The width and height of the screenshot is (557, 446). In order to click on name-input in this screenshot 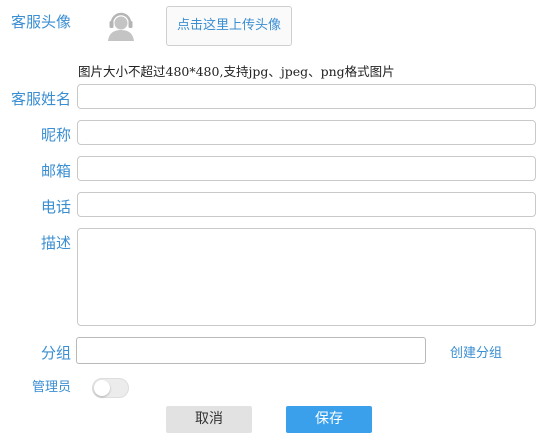, I will do `click(306, 96)`.